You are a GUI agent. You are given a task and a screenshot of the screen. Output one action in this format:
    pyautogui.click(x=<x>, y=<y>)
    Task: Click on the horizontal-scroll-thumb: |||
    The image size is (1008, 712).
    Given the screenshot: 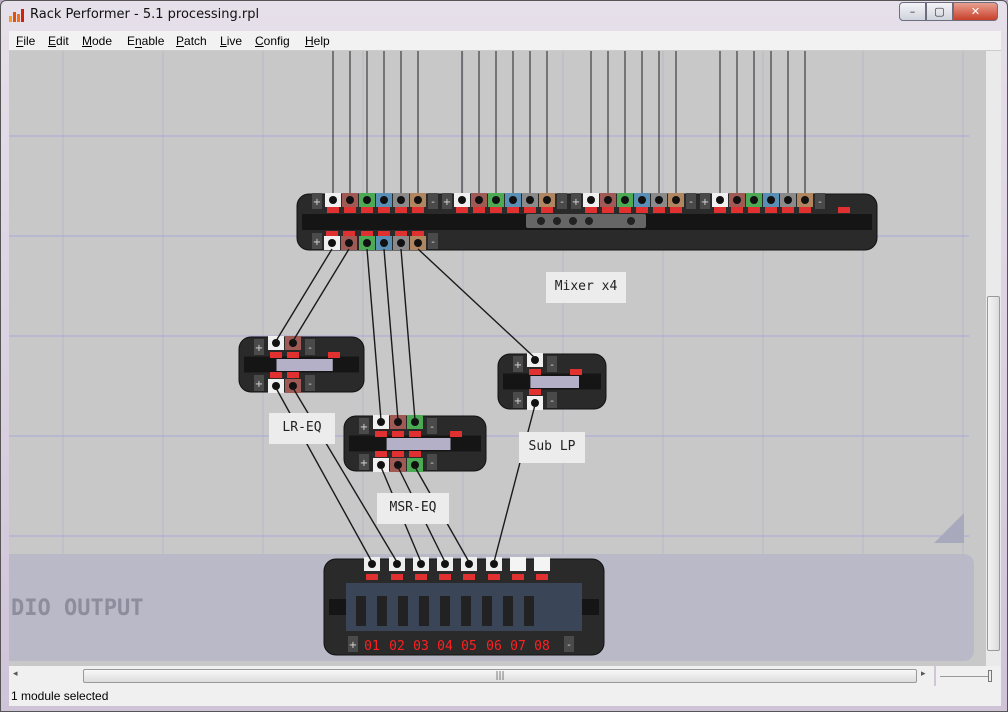 What is the action you would take?
    pyautogui.click(x=500, y=676)
    